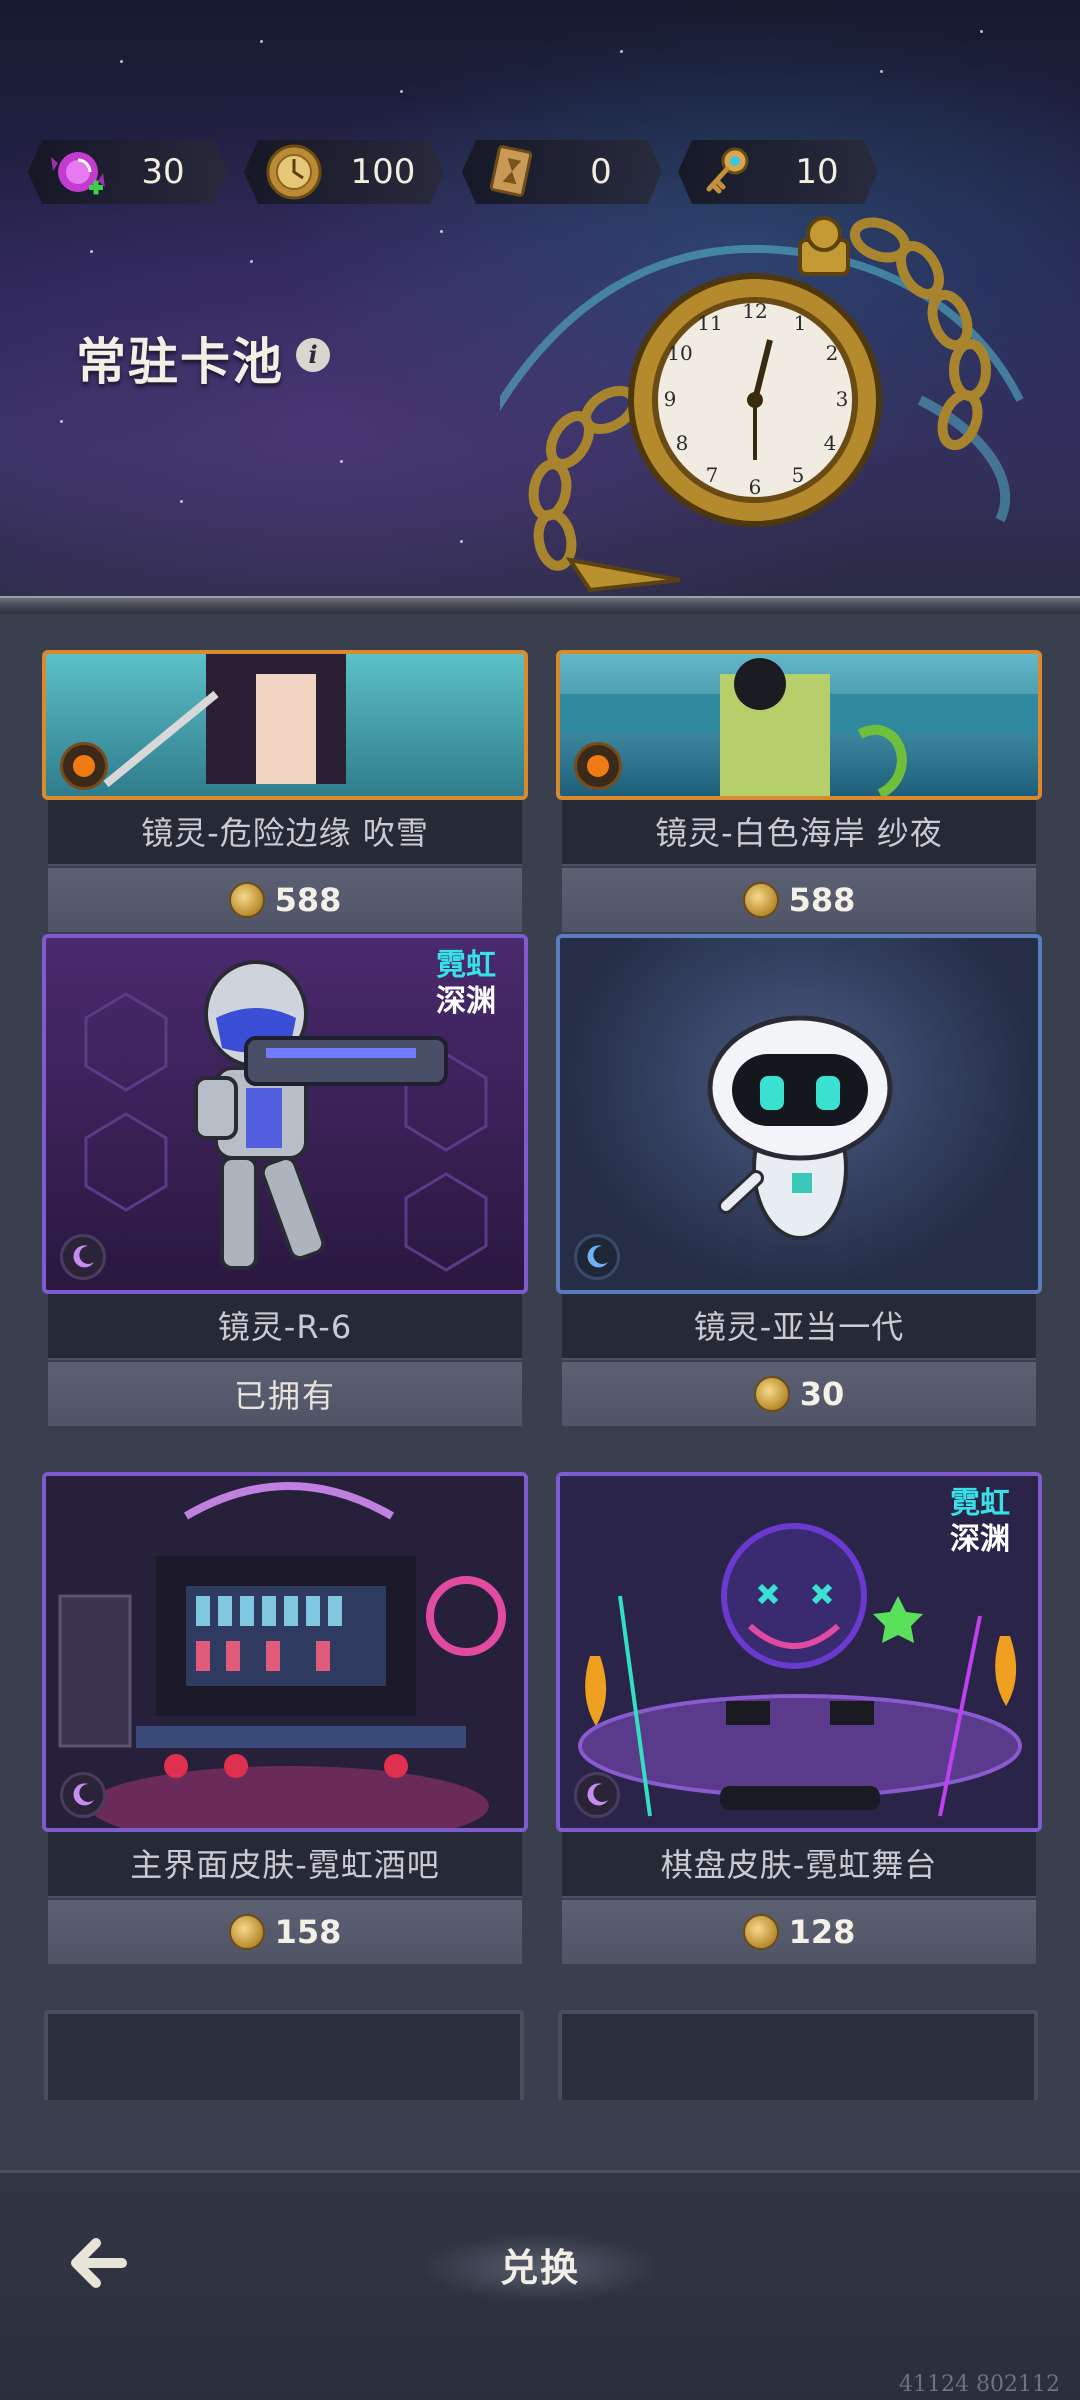 This screenshot has width=1080, height=2400. What do you see at coordinates (679, 353) in the screenshot?
I see `svg-text: 10` at bounding box center [679, 353].